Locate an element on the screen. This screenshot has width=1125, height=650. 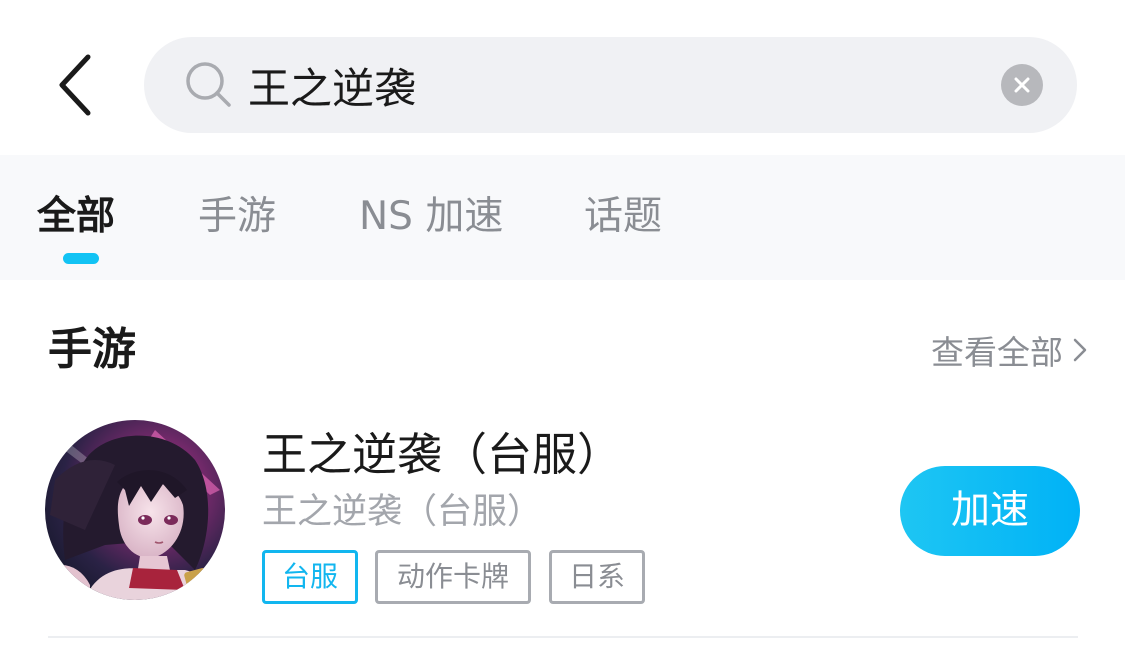
tab-all: 全部 is located at coordinates (76, 217).